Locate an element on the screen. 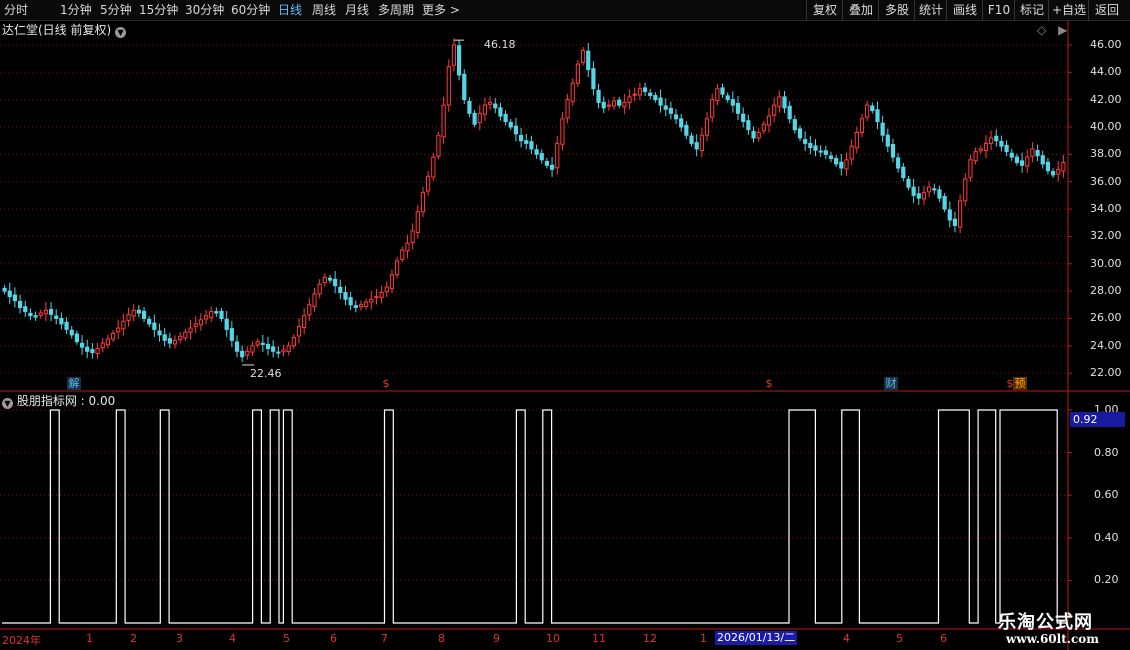  indicator-pane-title: ▼ 股朋指标网 : 0.00 is located at coordinates (58, 401).